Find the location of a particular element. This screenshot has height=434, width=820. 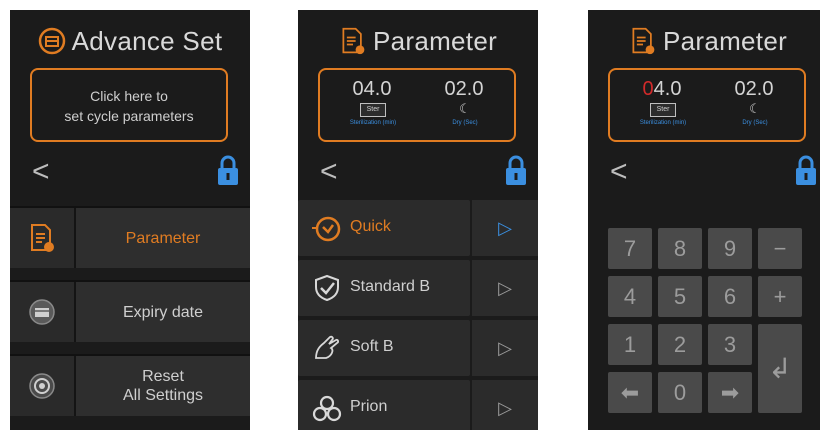

cycle-label: Quick is located at coordinates (370, 226).